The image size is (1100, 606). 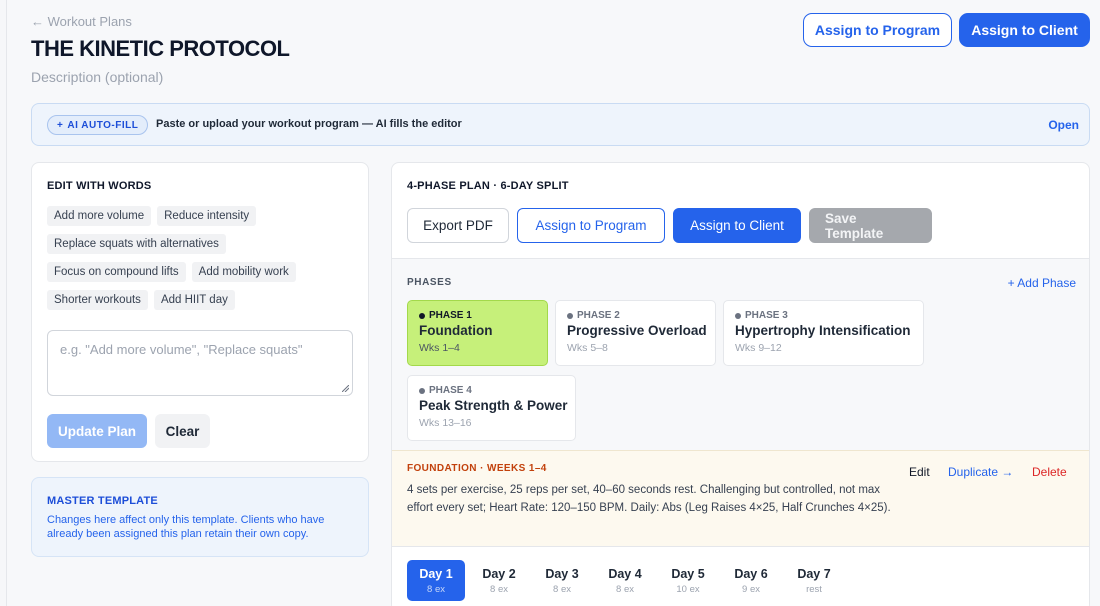 I want to click on suggestion-chip-row: Shorter workouts Add HIIT day, so click(x=202, y=300).